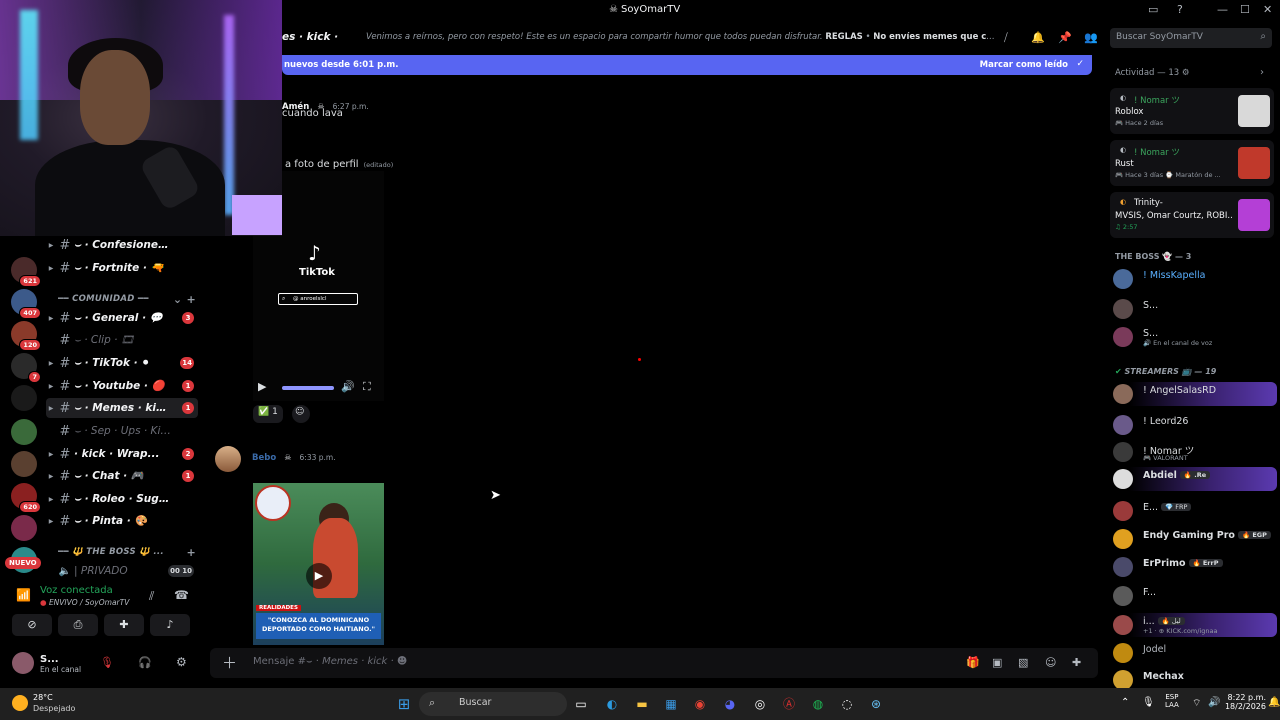 This screenshot has height=720, width=1280. What do you see at coordinates (1065, 37) in the screenshot?
I see `pin-icon: 📌` at bounding box center [1065, 37].